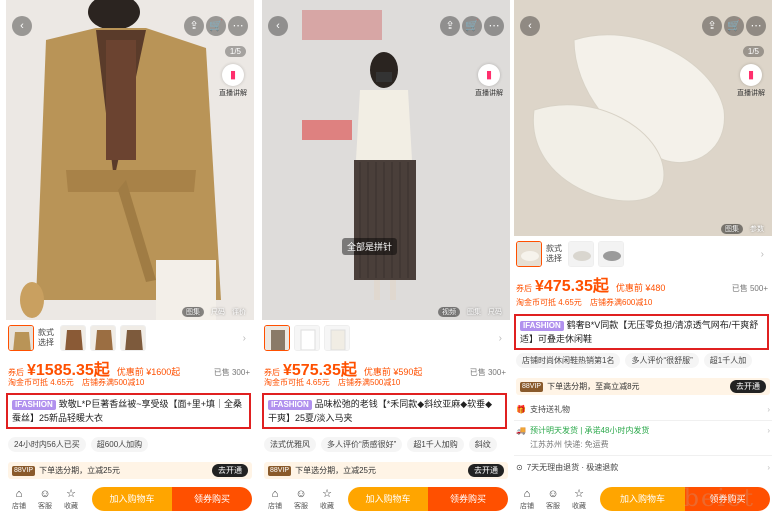 This screenshot has width=775, height=518. What do you see at coordinates (119, 444) in the screenshot?
I see `chip: 超600人加购` at bounding box center [119, 444].